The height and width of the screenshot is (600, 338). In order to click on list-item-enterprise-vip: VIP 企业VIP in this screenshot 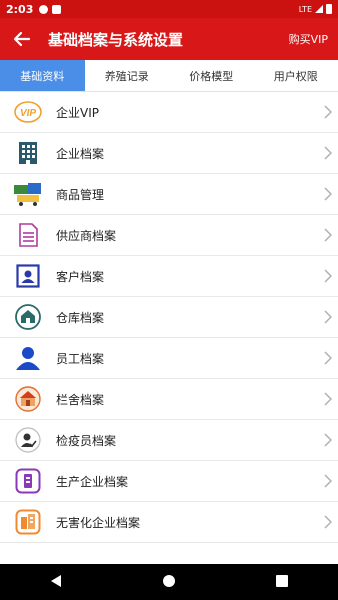, I will do `click(169, 112)`.